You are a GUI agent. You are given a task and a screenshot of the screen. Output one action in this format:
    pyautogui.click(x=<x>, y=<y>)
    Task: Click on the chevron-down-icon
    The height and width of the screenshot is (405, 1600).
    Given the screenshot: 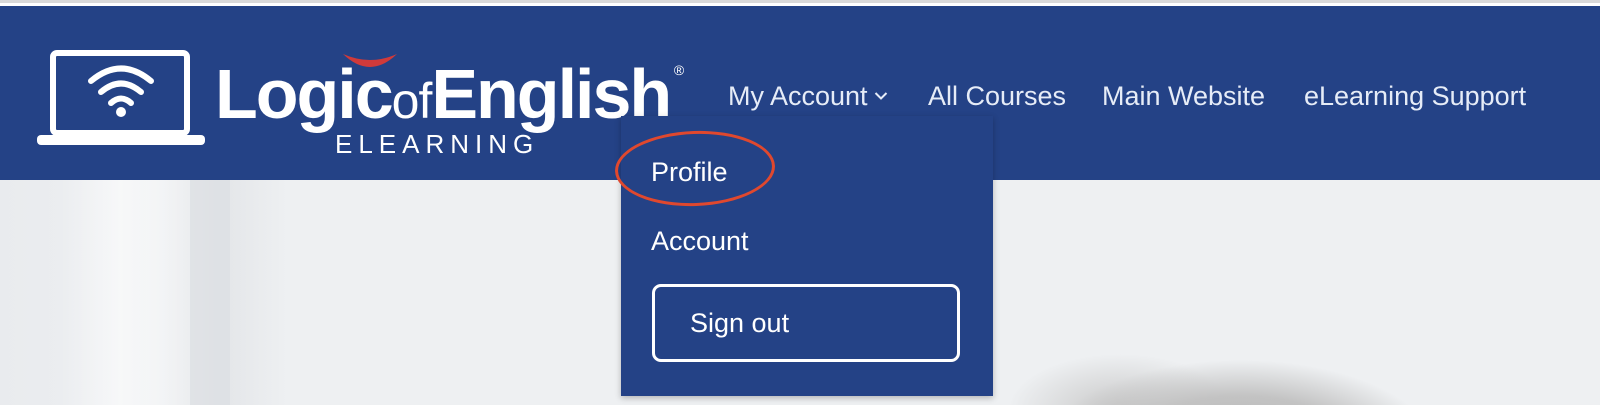 What is the action you would take?
    pyautogui.click(x=880, y=96)
    